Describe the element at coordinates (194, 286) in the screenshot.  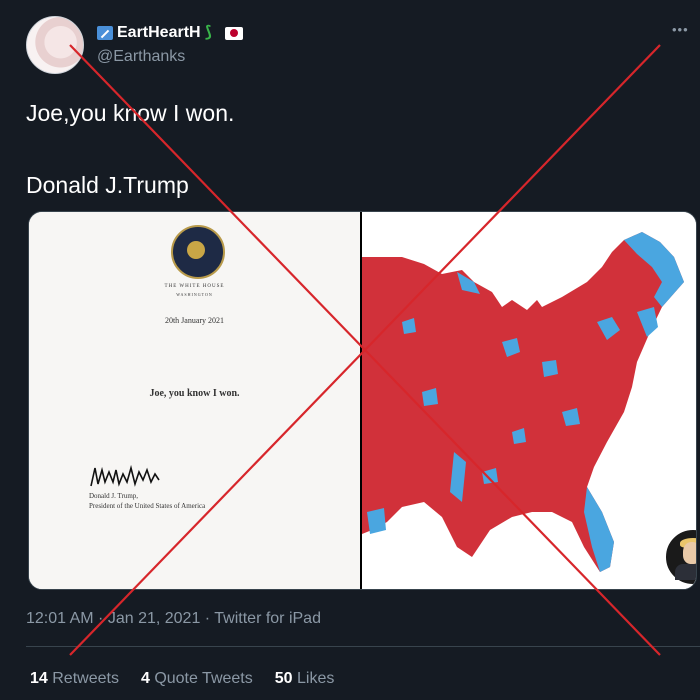
I see `letter-header: THE WHITE HOUSE` at that location.